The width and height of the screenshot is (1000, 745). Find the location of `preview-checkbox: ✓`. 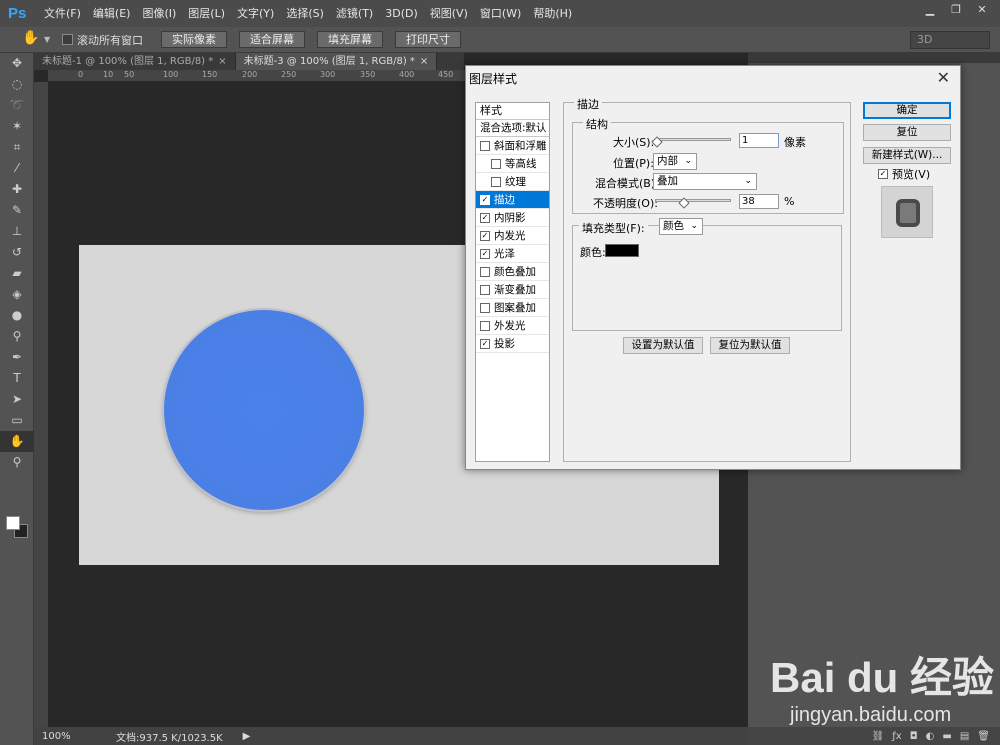

preview-checkbox: ✓ is located at coordinates (883, 174).